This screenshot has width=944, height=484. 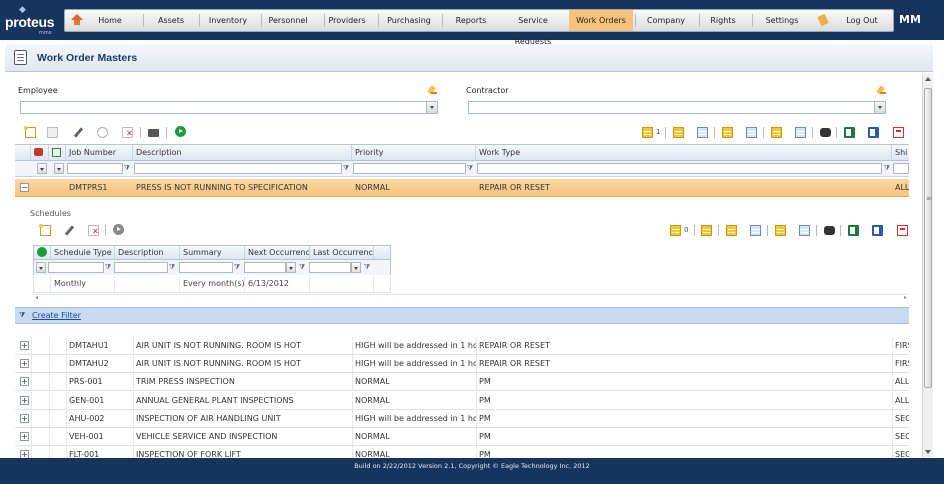 What do you see at coordinates (242, 152) in the screenshot?
I see `header-description: Description` at bounding box center [242, 152].